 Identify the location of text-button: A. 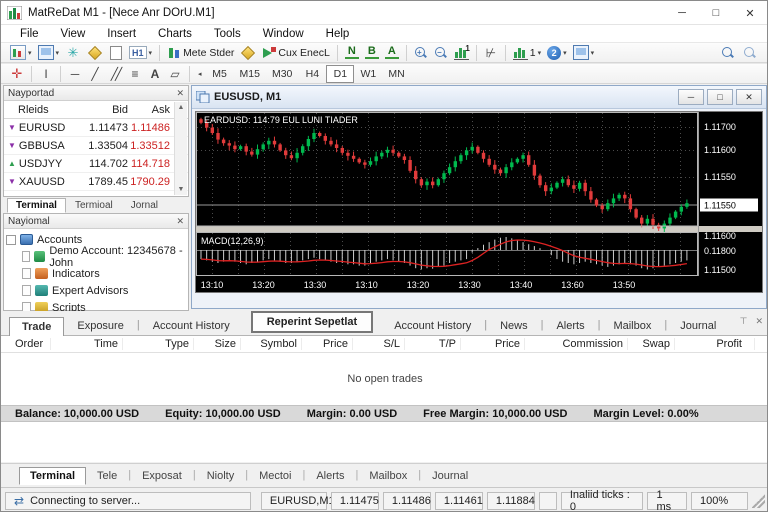
(155, 74).